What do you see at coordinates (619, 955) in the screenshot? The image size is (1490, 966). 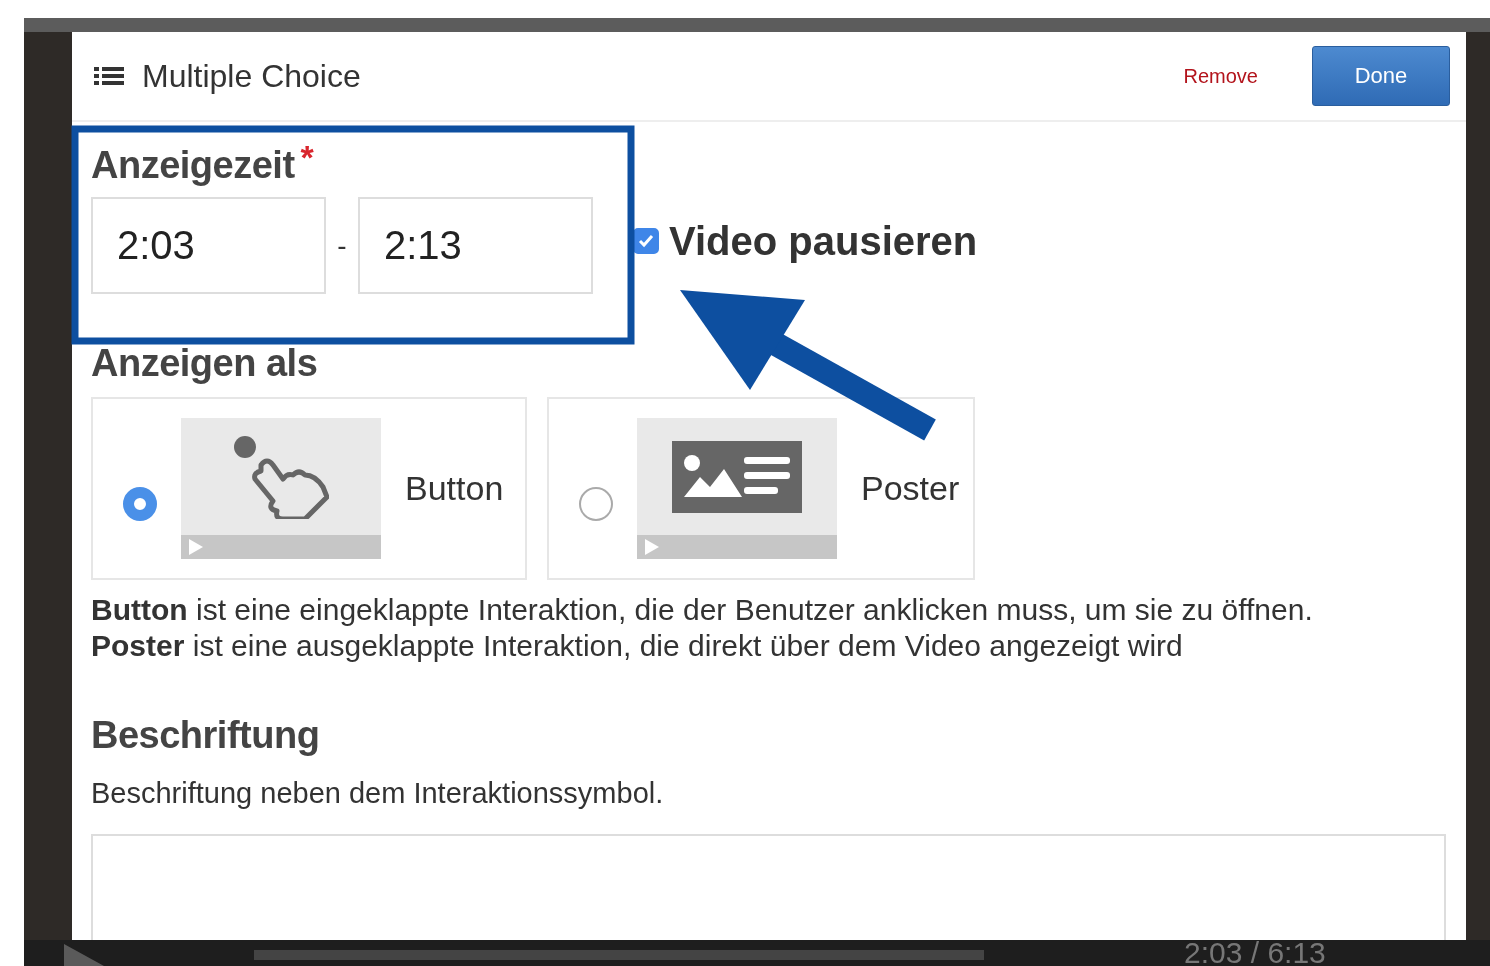 I see `progress-track` at bounding box center [619, 955].